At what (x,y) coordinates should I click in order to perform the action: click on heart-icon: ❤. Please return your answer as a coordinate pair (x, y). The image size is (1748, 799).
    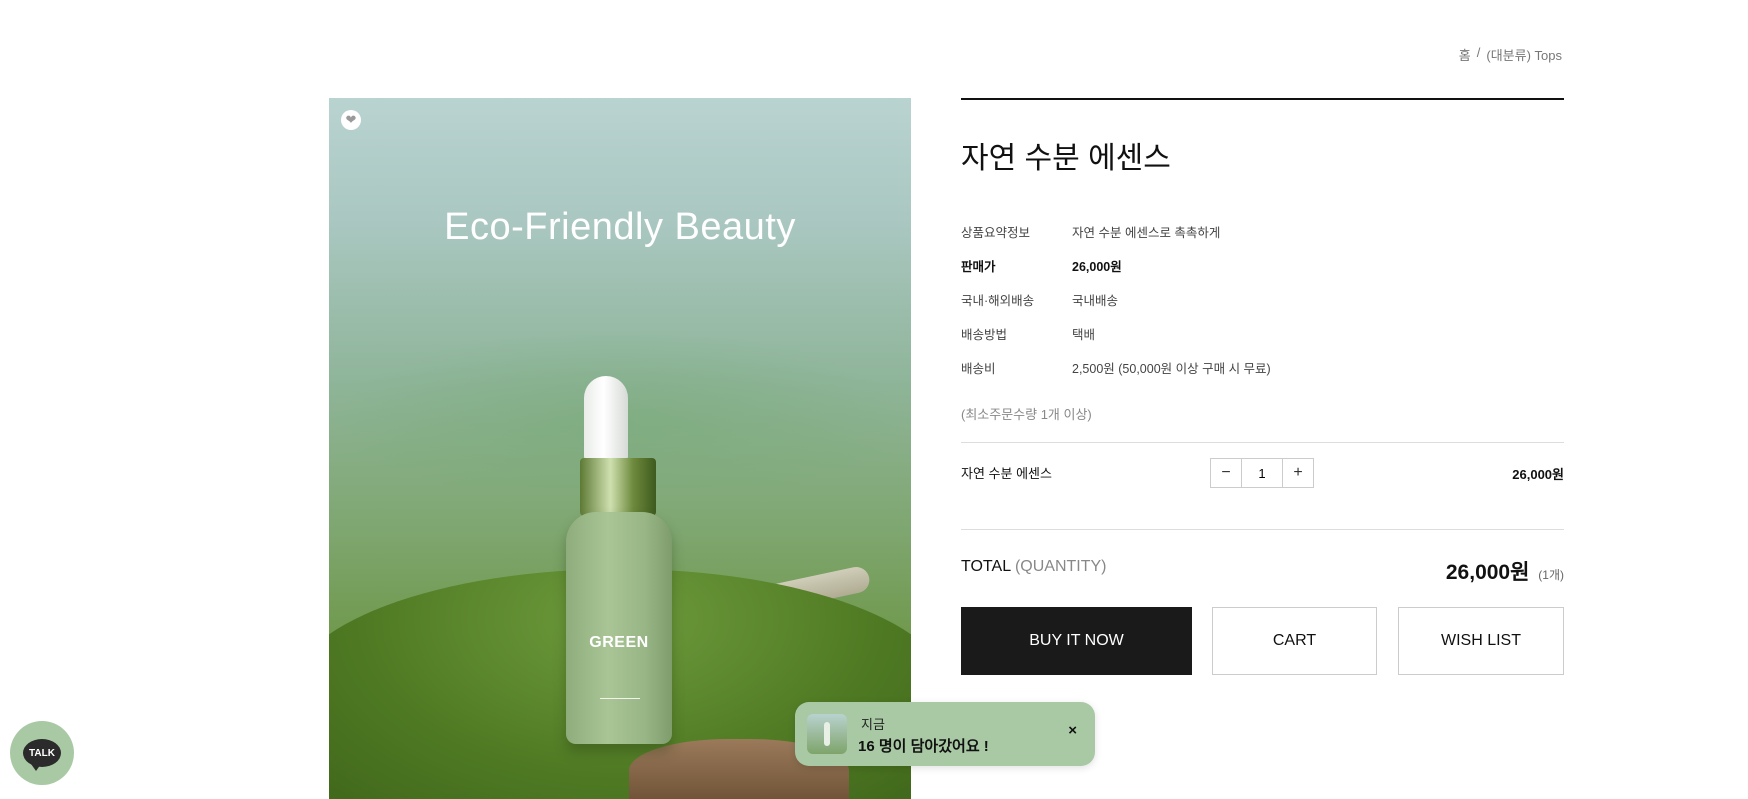
    Looking at the image, I should click on (351, 120).